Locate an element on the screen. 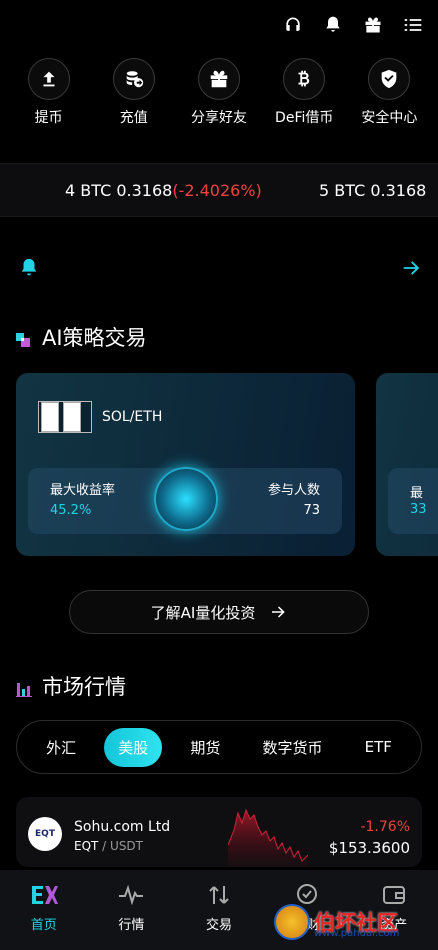 Image resolution: width=438 pixels, height=950 pixels. notice-bar is located at coordinates (220, 268).